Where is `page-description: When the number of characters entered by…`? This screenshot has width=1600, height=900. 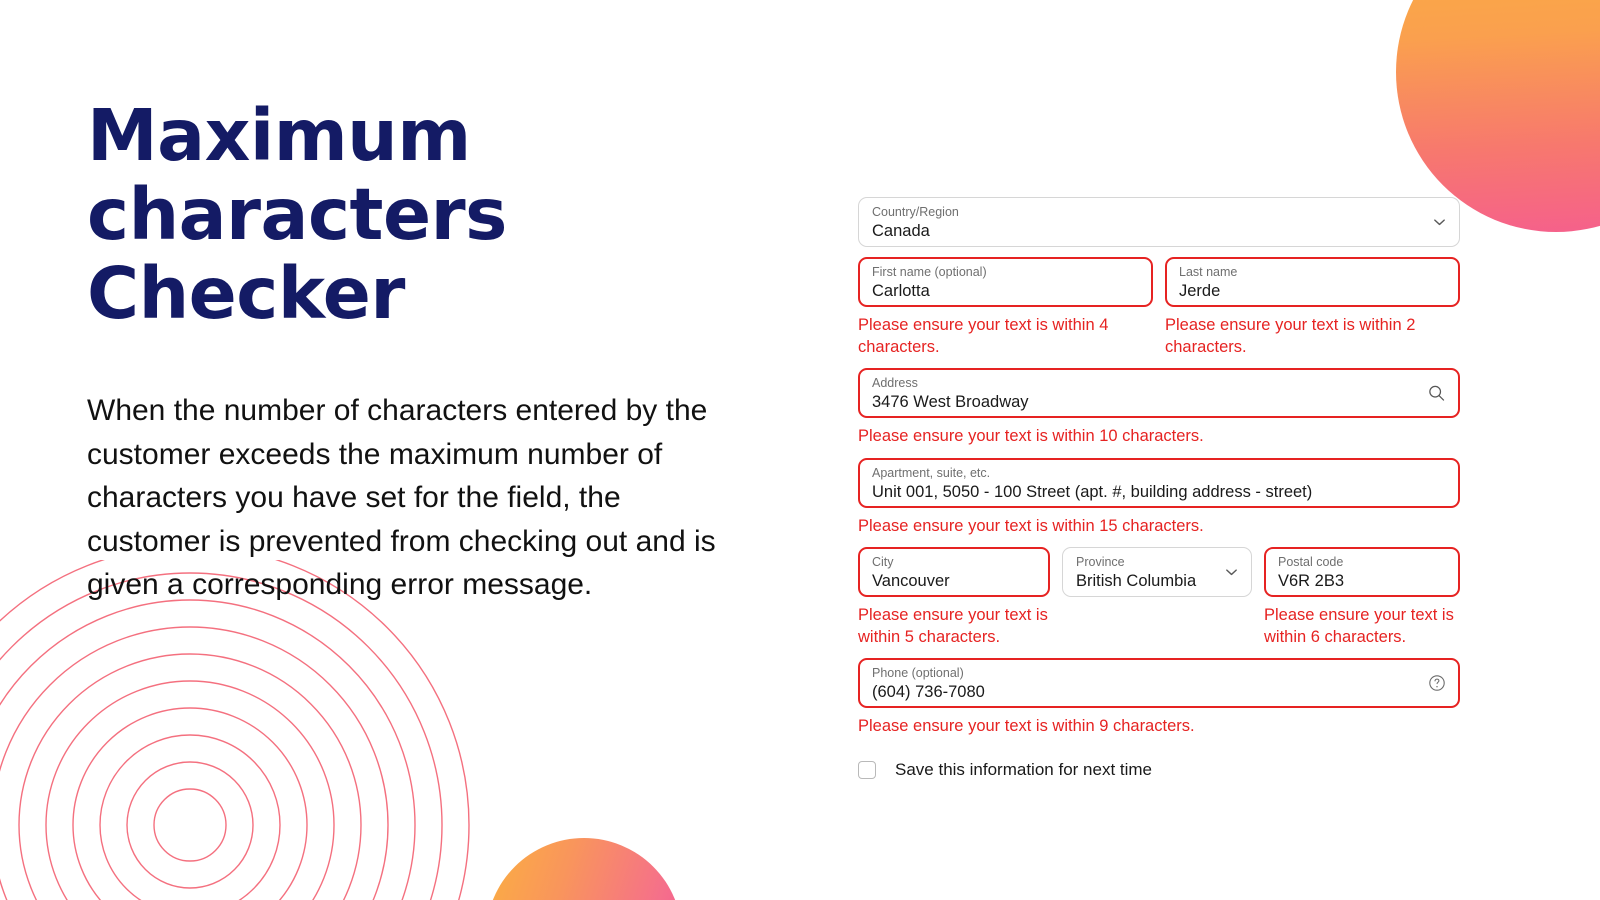 page-description: When the number of characters entered by… is located at coordinates (401, 497).